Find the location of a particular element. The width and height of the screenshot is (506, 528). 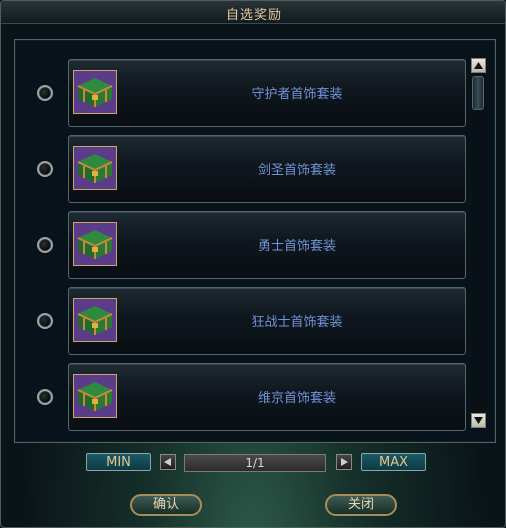

page-indicator: 1/1 is located at coordinates (255, 463).